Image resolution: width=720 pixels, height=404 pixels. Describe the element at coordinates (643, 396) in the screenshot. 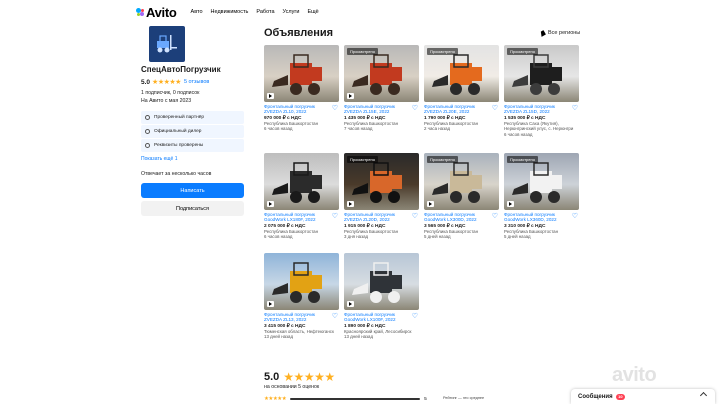

I see `messages-bar: Сообщения 10` at that location.